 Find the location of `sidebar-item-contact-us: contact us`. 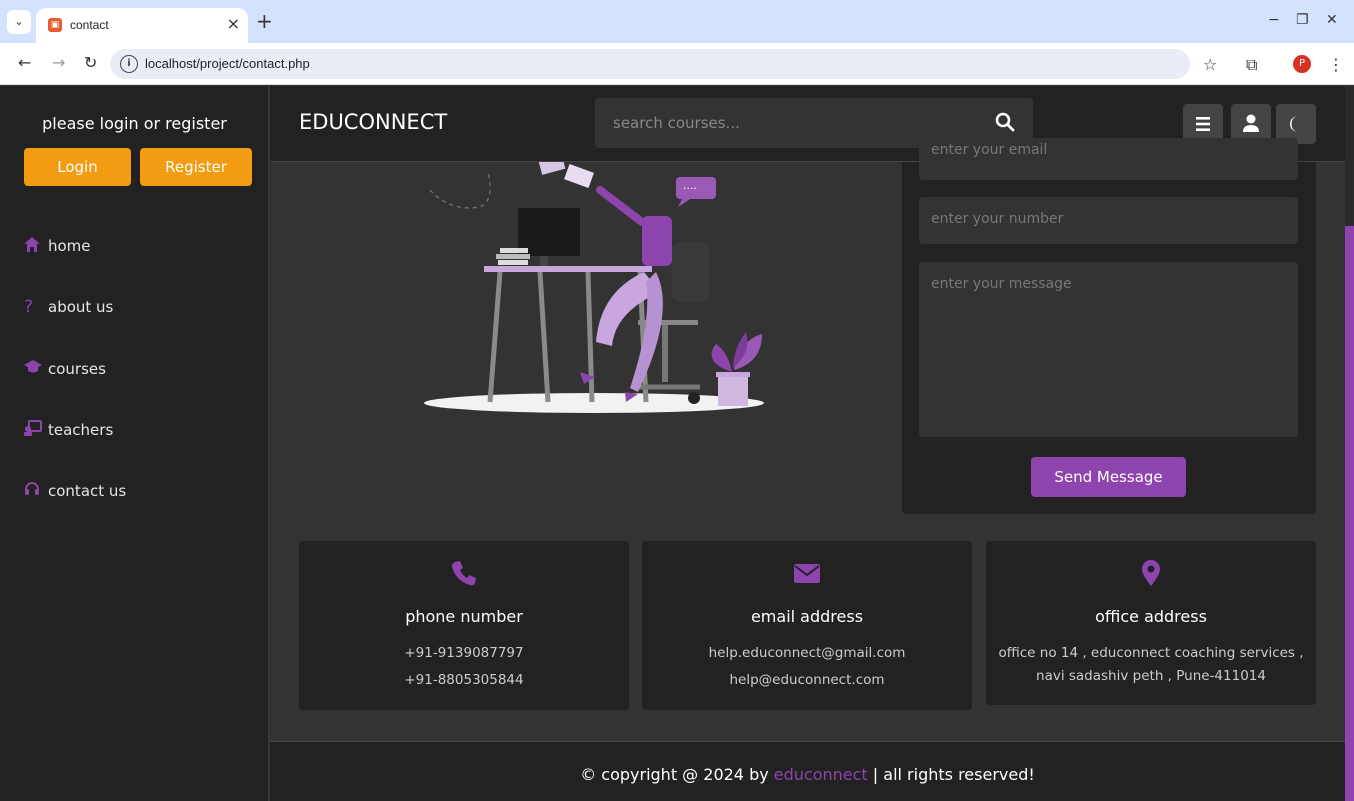

sidebar-item-contact-us: contact us is located at coordinates (75, 491).